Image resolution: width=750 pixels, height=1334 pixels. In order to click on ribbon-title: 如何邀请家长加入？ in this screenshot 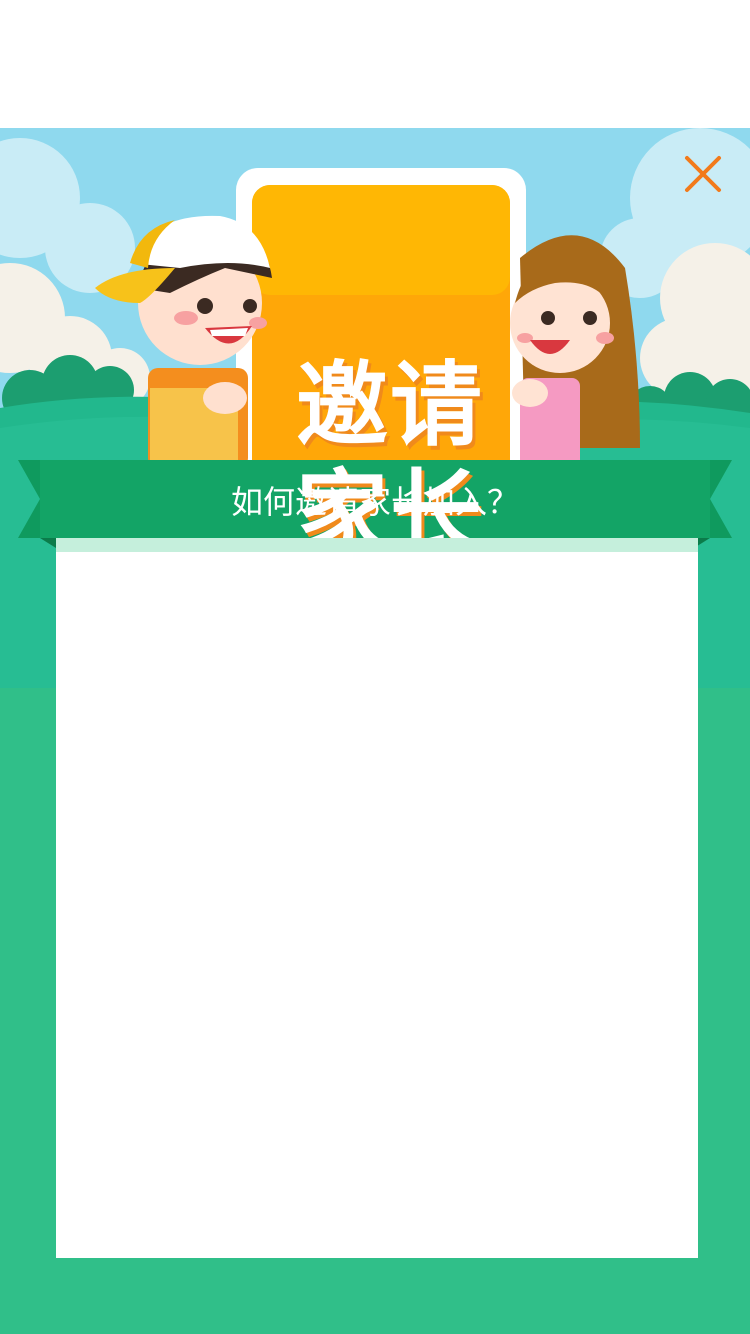, I will do `click(374, 502)`.